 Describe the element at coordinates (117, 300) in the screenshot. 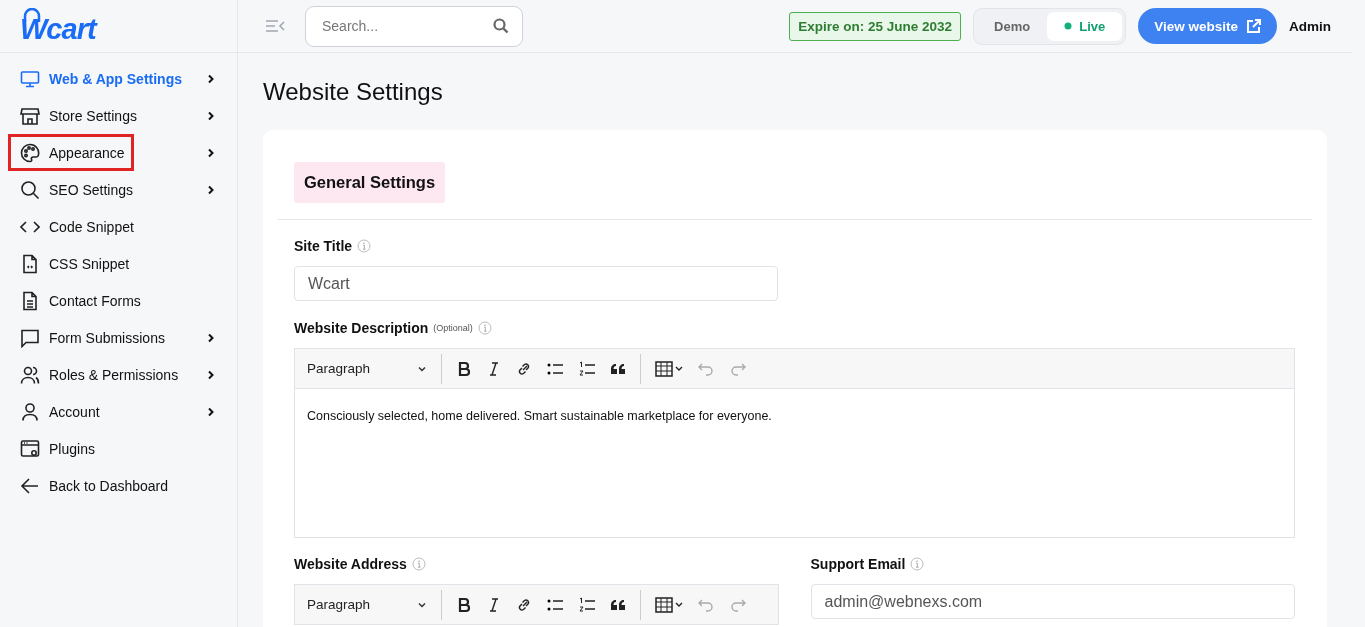

I see `sidebar-item: Contact Forms` at that location.